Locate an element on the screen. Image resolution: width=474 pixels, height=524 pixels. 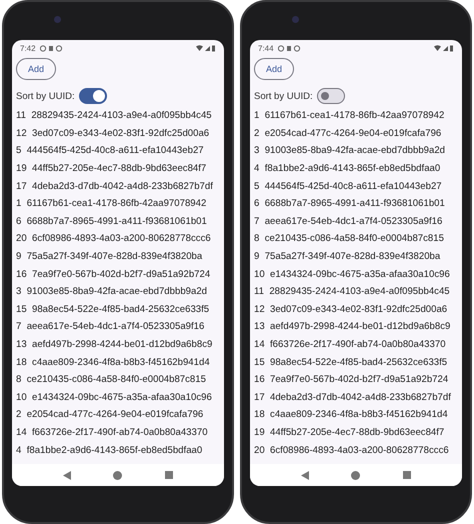
status-time: 7:44 is located at coordinates (266, 48).